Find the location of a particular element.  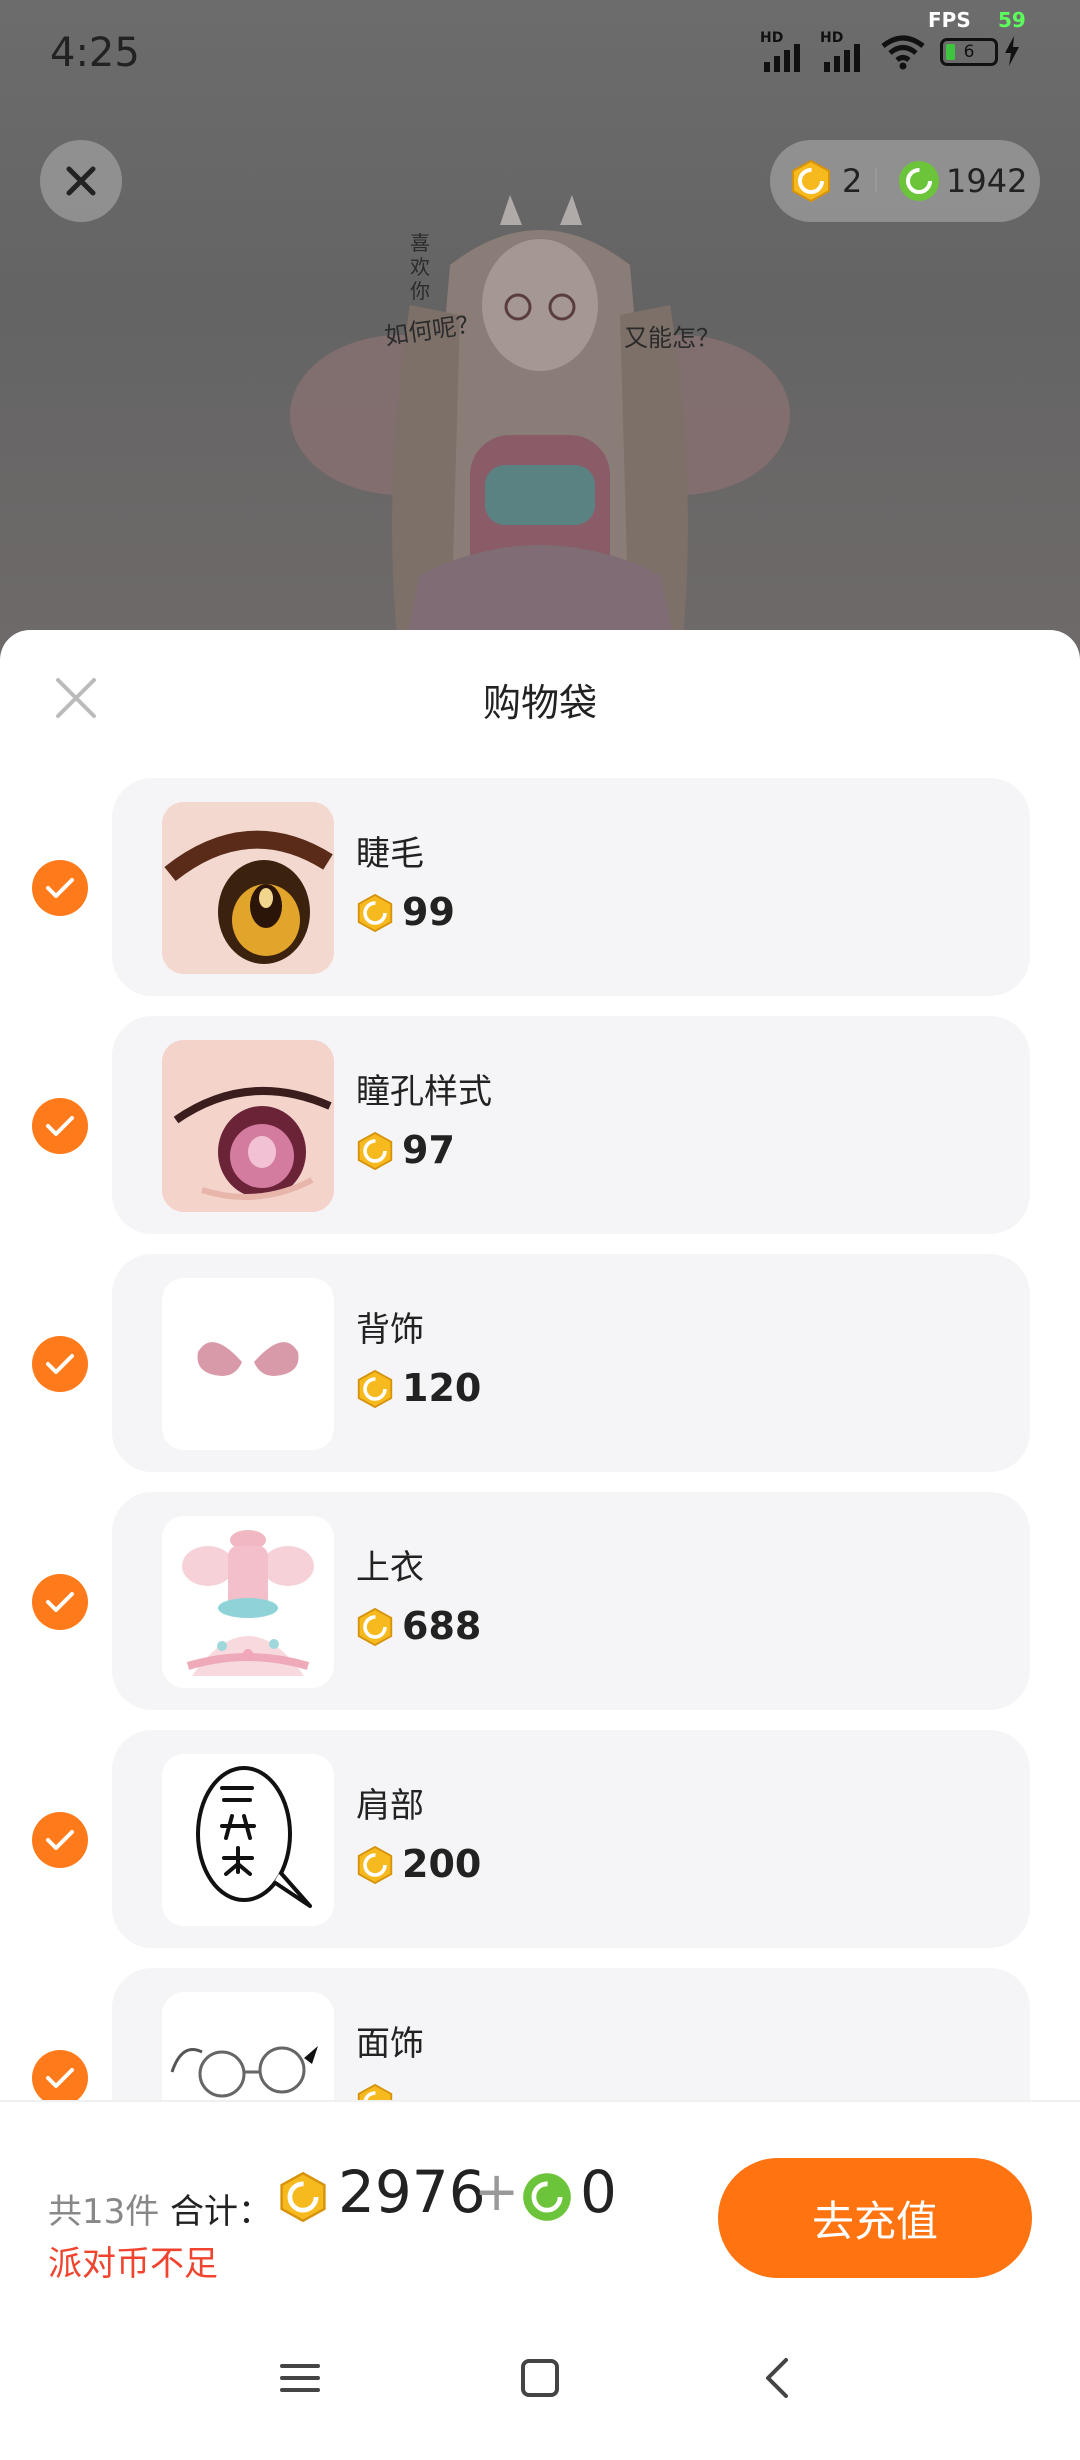

item-count: 共13件 is located at coordinates (104, 2212).